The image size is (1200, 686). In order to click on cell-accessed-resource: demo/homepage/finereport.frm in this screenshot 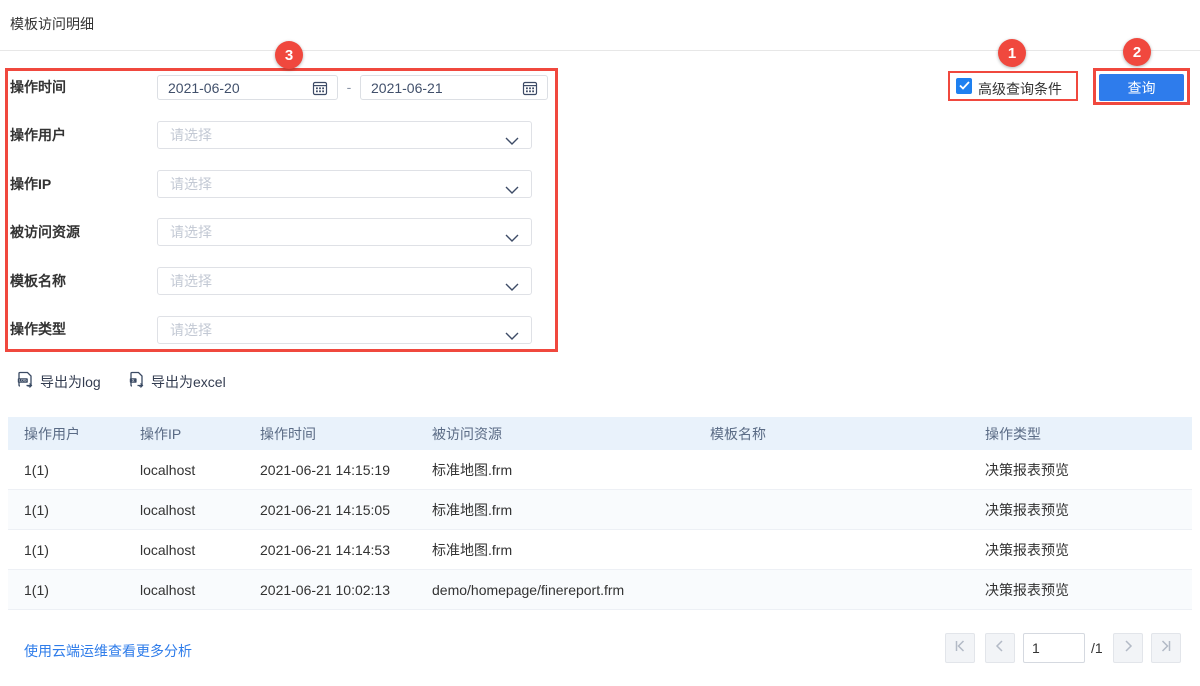, I will do `click(528, 589)`.